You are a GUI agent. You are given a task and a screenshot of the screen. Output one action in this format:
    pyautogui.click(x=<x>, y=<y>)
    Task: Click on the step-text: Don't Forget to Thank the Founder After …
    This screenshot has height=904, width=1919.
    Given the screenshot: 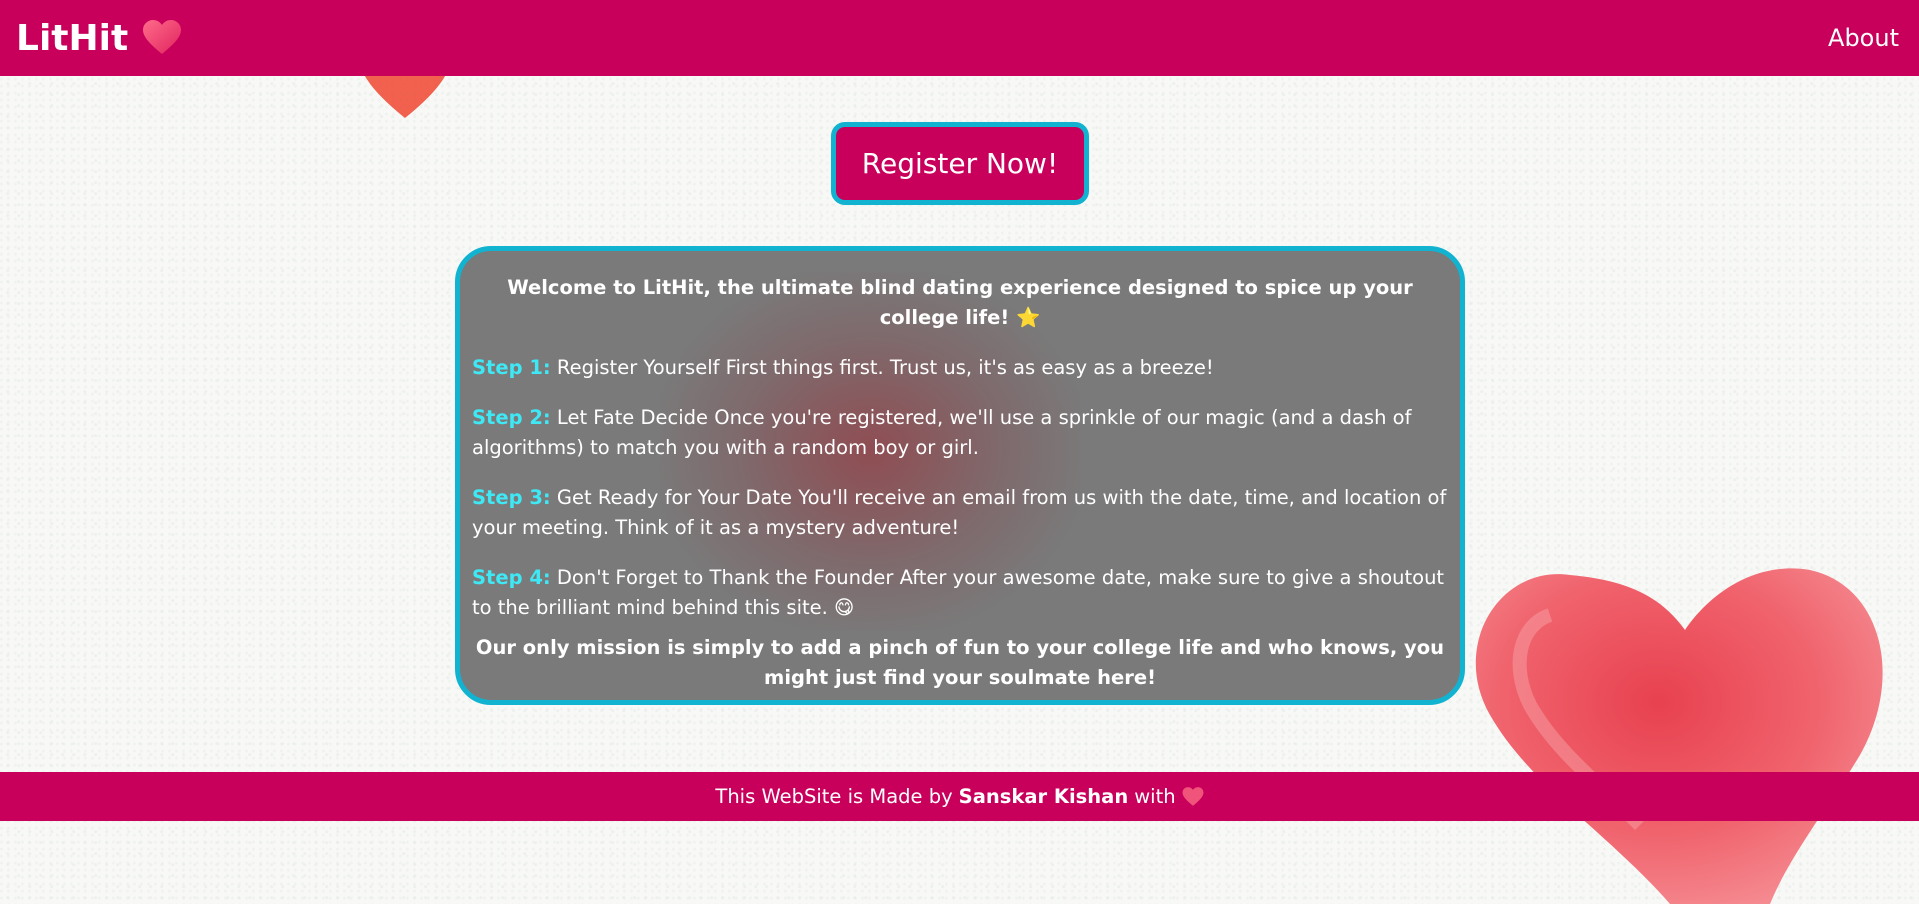 What is the action you would take?
    pyautogui.click(x=958, y=592)
    